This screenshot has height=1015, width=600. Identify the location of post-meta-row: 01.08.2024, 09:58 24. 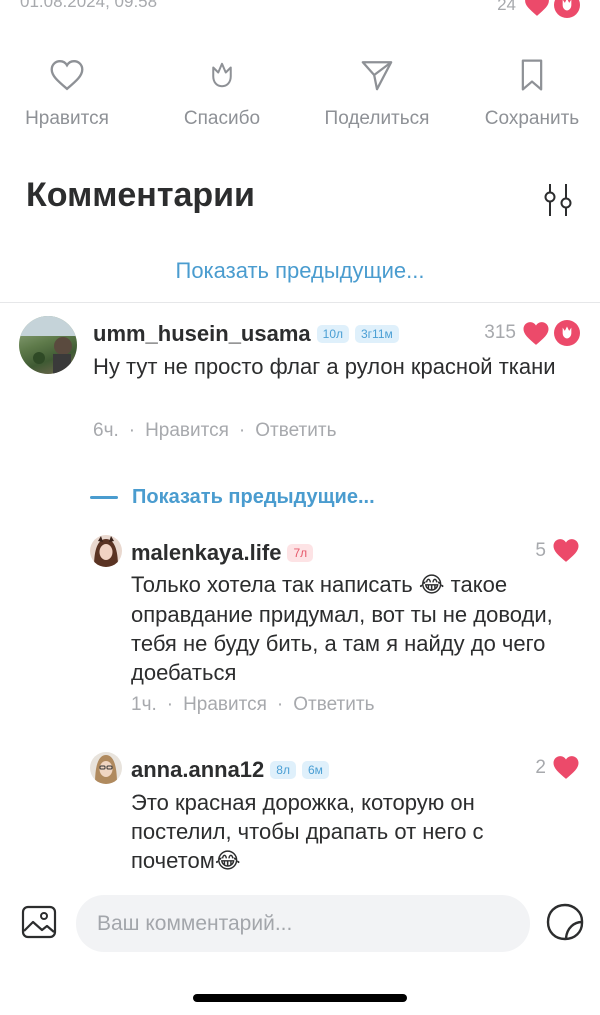
(300, 10).